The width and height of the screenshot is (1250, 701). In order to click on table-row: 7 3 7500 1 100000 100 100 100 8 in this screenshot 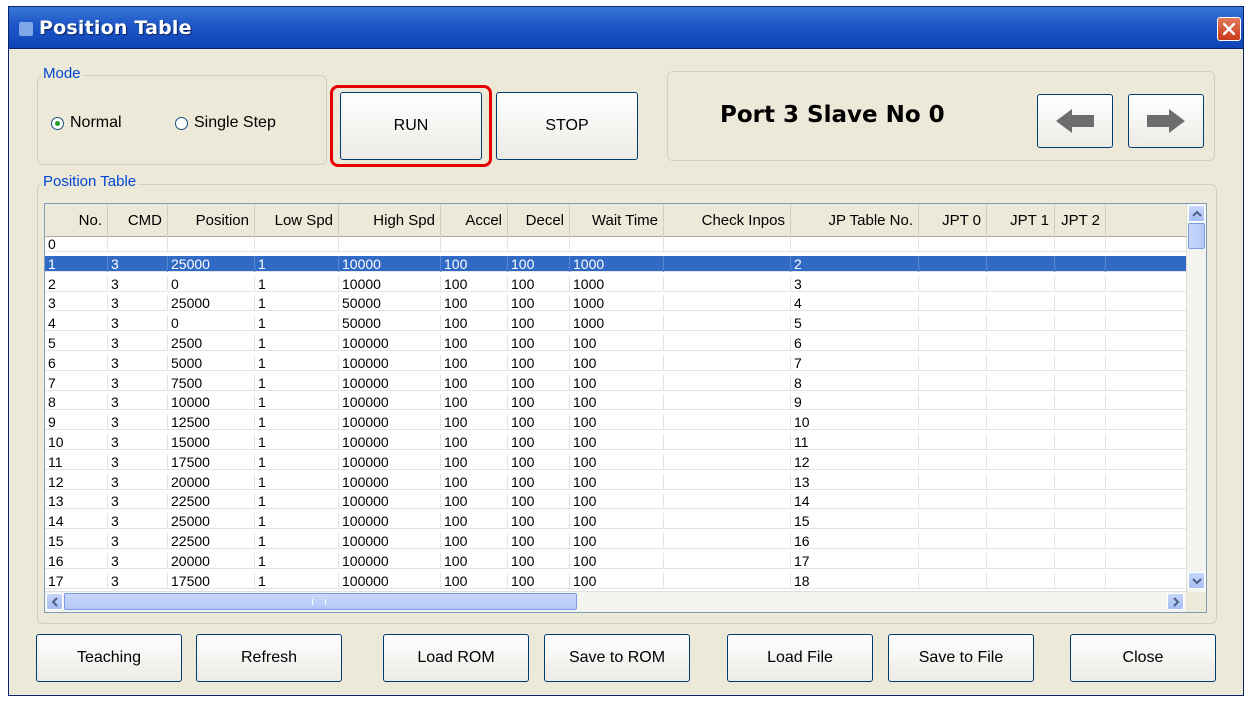, I will do `click(616, 382)`.